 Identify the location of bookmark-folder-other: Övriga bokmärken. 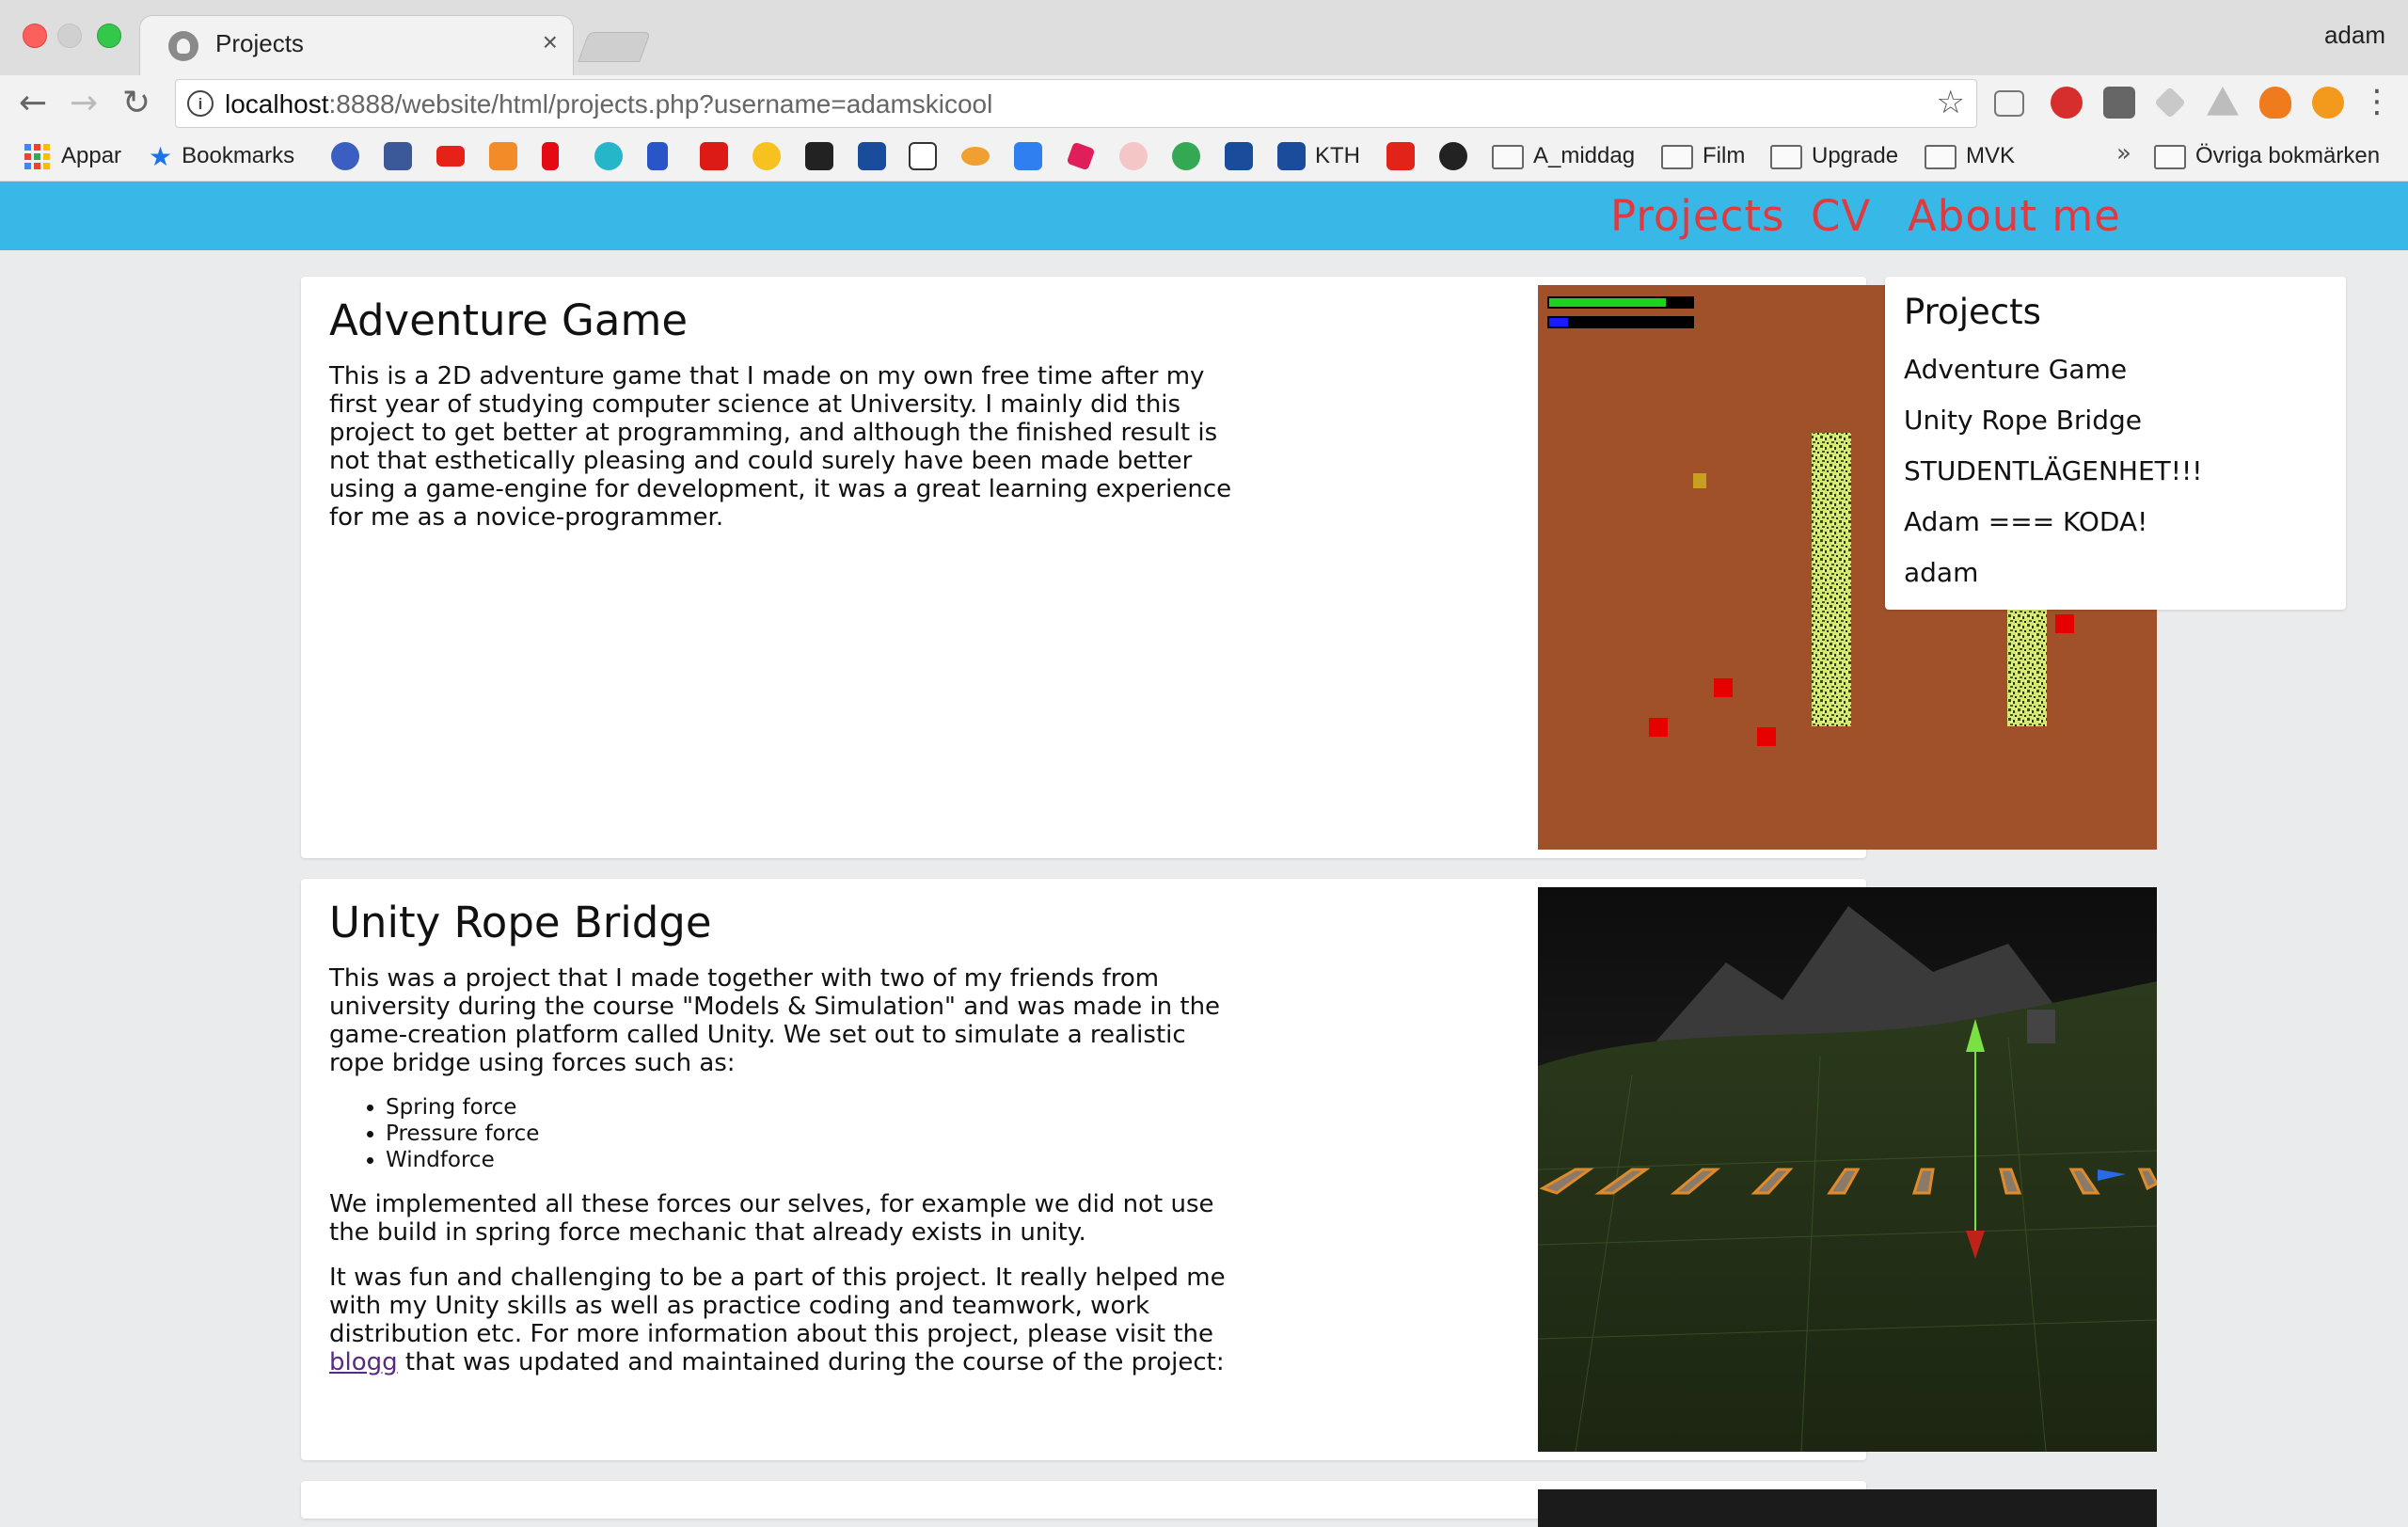
(2267, 156).